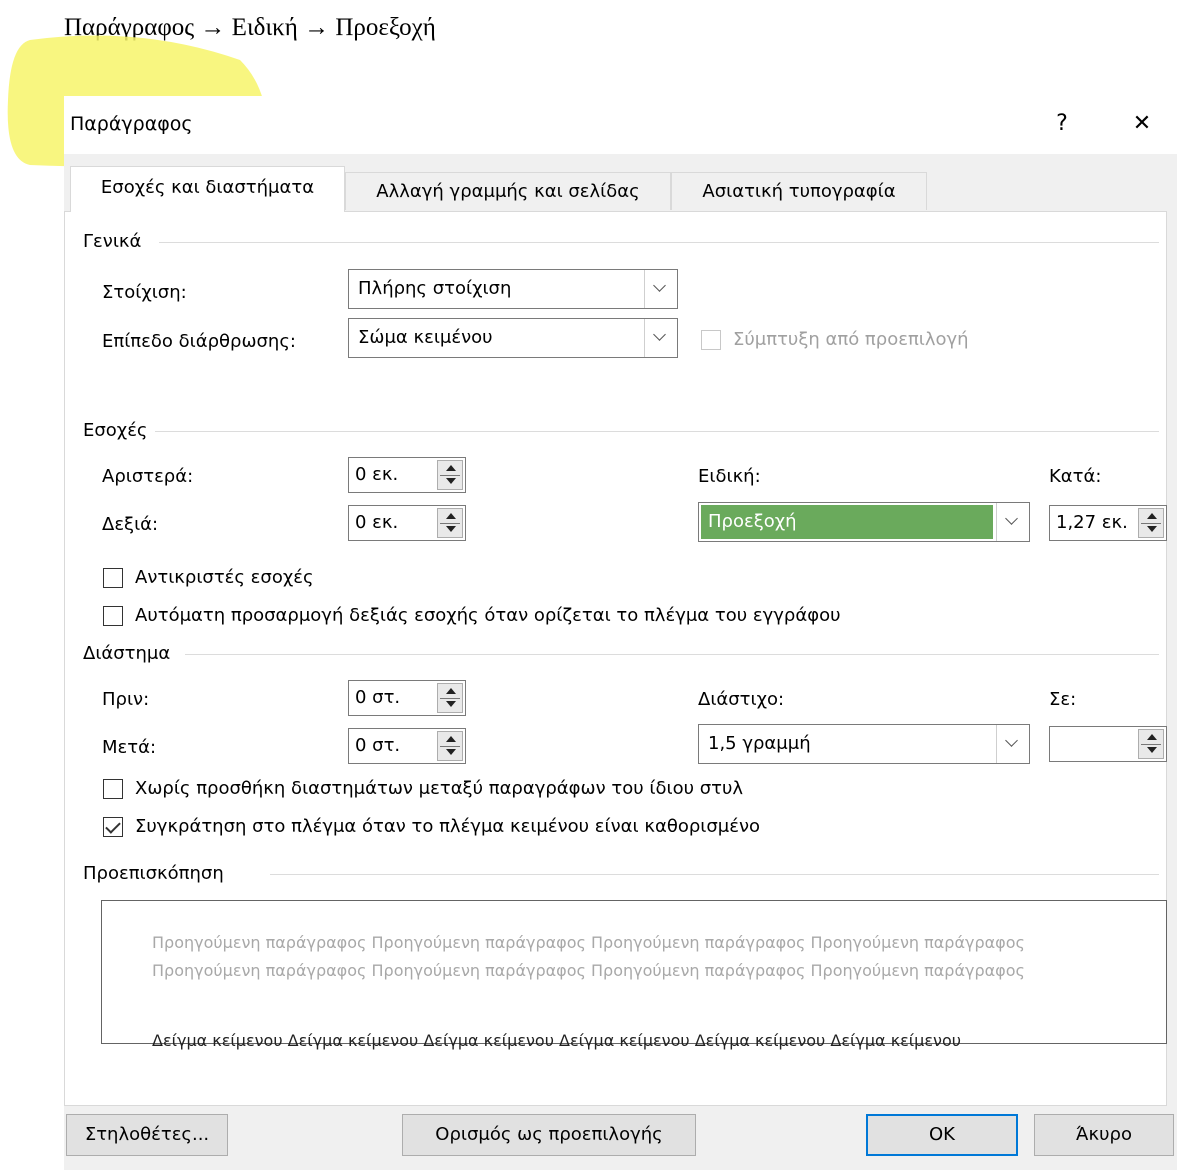  I want to click on left-indent-value: 0 εκ., so click(377, 474).